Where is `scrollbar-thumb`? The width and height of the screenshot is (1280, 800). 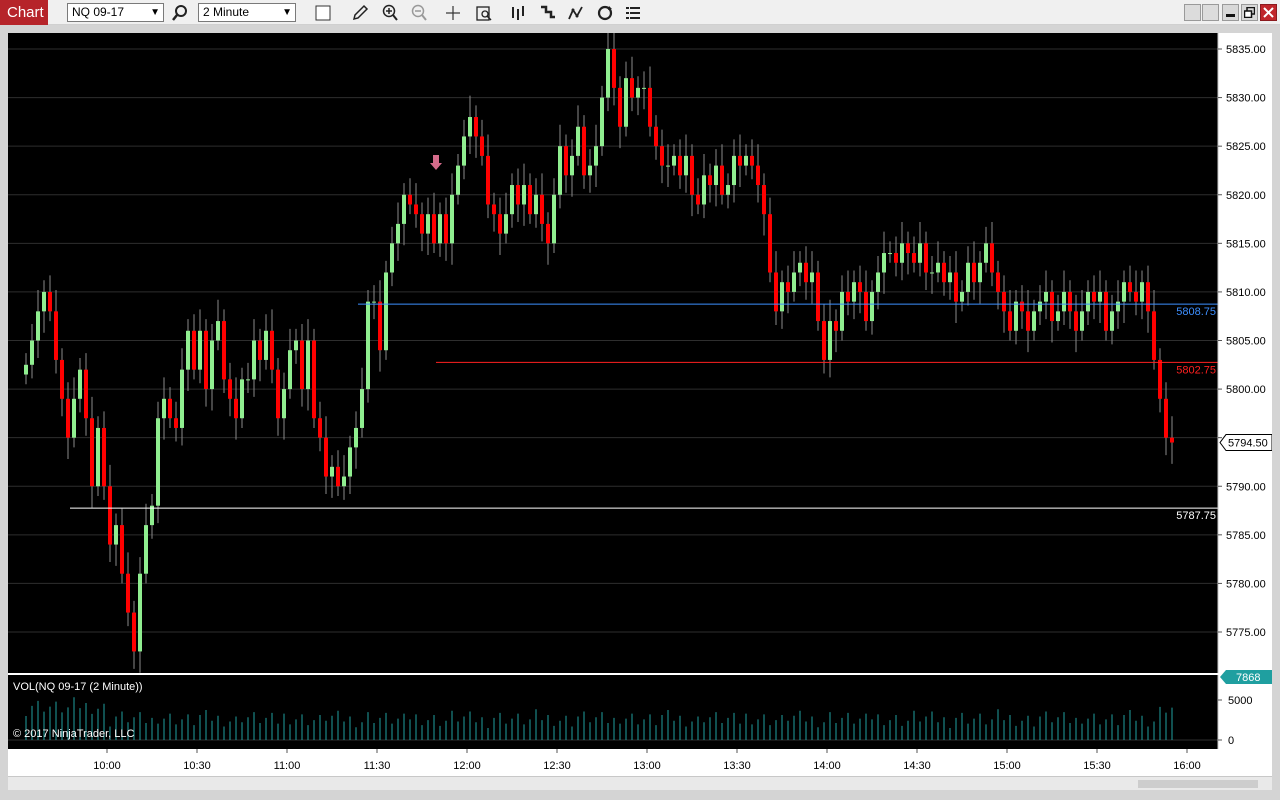
scrollbar-thumb is located at coordinates (1198, 784).